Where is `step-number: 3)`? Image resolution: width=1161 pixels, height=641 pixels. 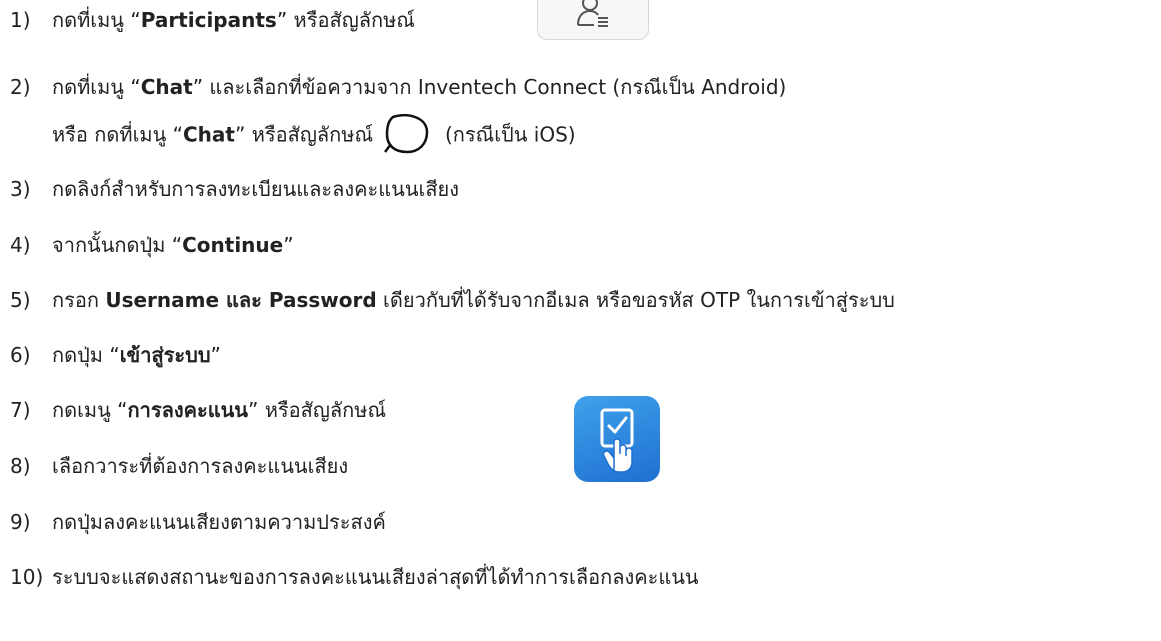
step-number: 3) is located at coordinates (20, 189).